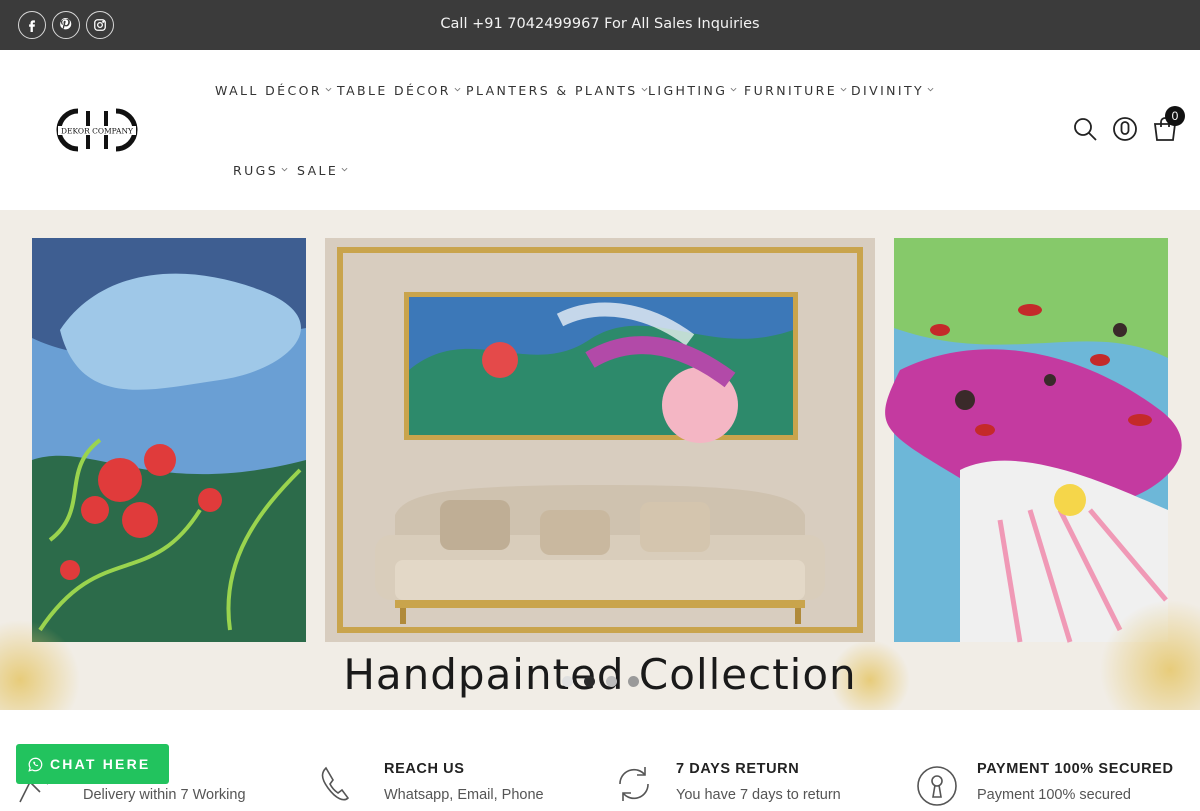  Describe the element at coordinates (634, 784) in the screenshot. I see `return-icon` at that location.